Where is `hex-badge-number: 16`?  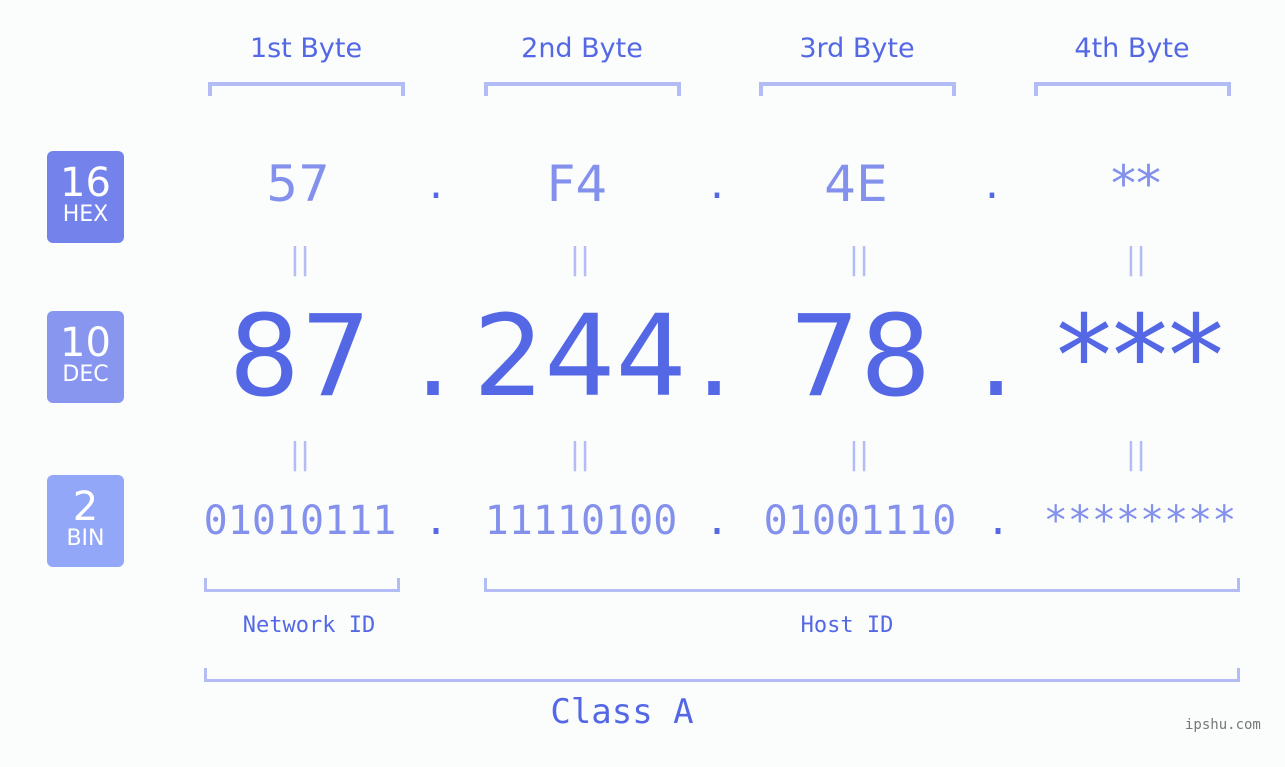 hex-badge-number: 16 is located at coordinates (85, 183).